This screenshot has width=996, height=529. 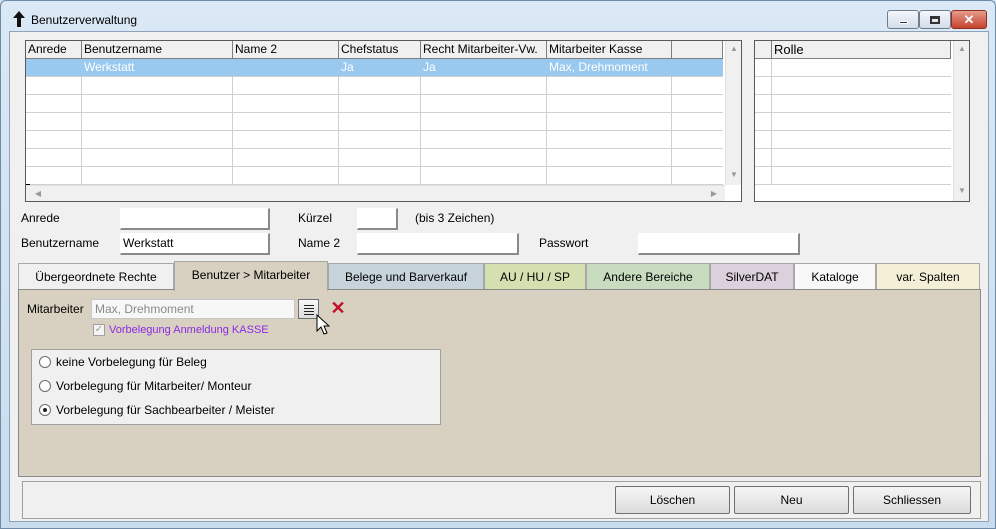 I want to click on kuerzel-field, so click(x=377, y=219).